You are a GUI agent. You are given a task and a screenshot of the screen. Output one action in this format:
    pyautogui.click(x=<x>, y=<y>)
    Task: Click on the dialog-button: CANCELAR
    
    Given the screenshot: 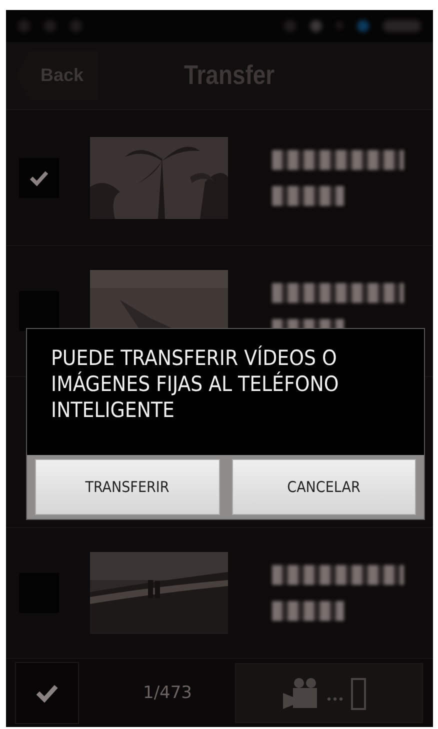 What is the action you would take?
    pyautogui.click(x=324, y=487)
    